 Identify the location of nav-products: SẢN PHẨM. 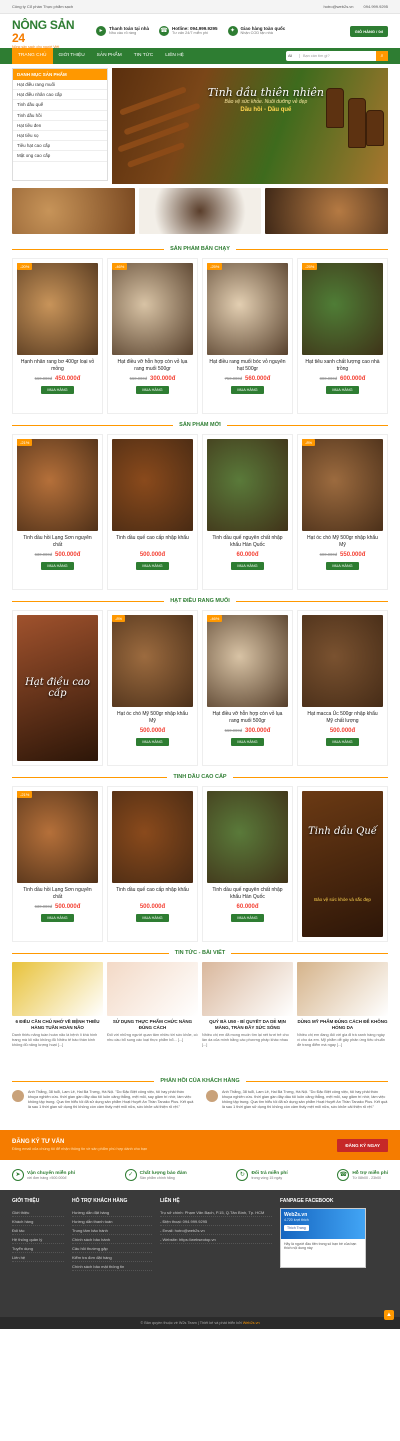
(109, 56).